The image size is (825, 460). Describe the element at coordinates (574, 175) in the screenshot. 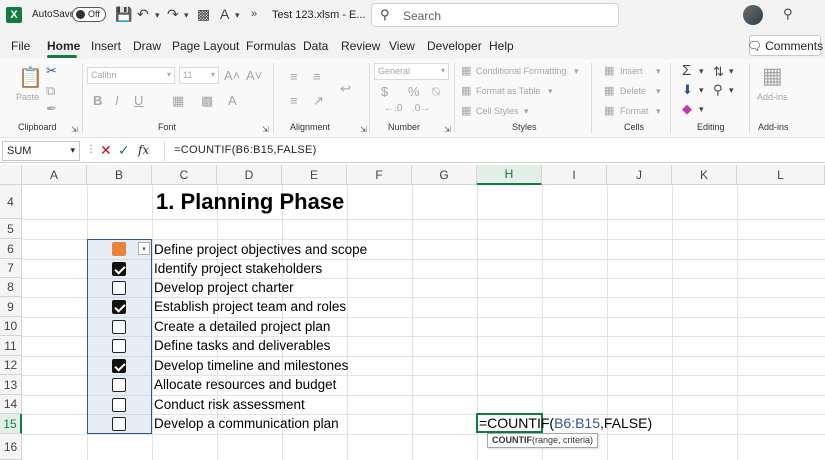

I see `column-header: I` at that location.